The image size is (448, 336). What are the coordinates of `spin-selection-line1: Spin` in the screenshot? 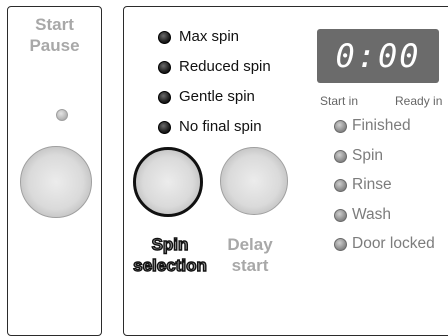 It's located at (170, 244).